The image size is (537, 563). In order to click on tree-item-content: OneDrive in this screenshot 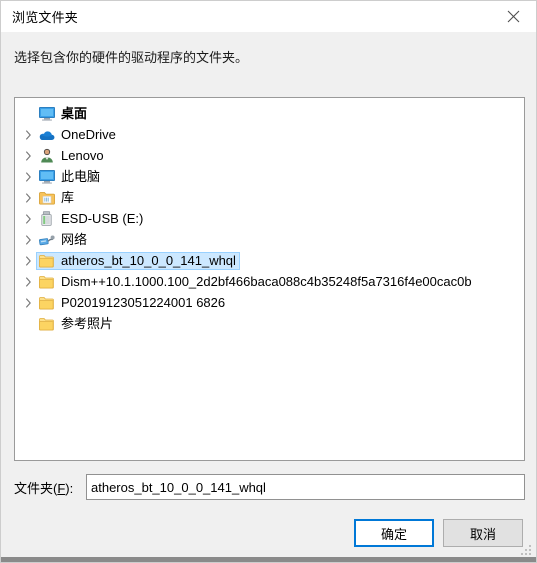, I will do `click(78, 135)`.